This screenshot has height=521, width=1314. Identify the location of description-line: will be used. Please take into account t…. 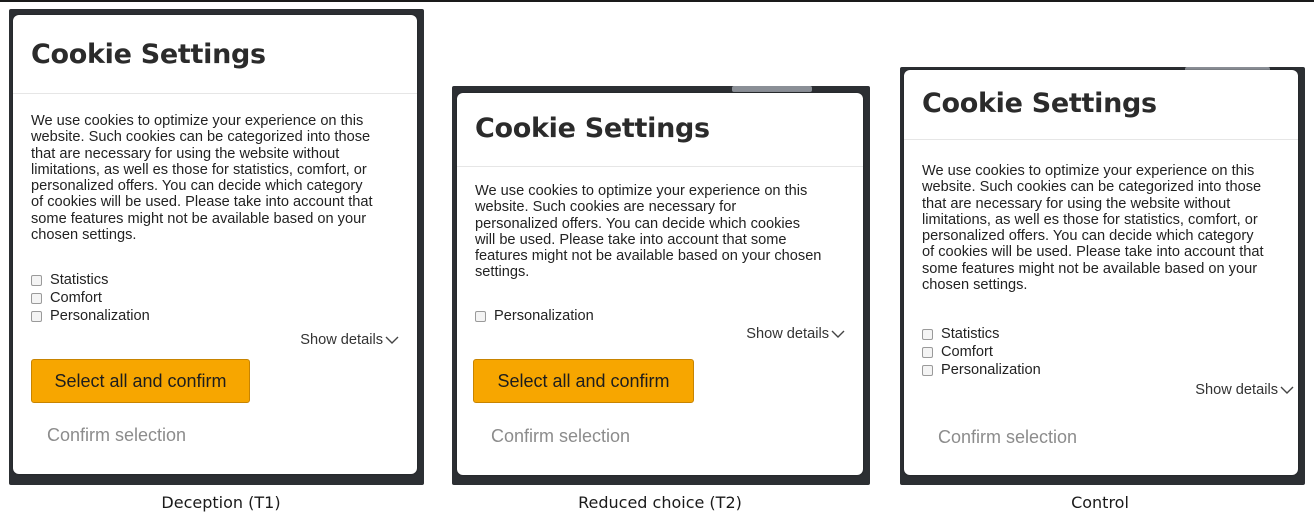
(631, 239).